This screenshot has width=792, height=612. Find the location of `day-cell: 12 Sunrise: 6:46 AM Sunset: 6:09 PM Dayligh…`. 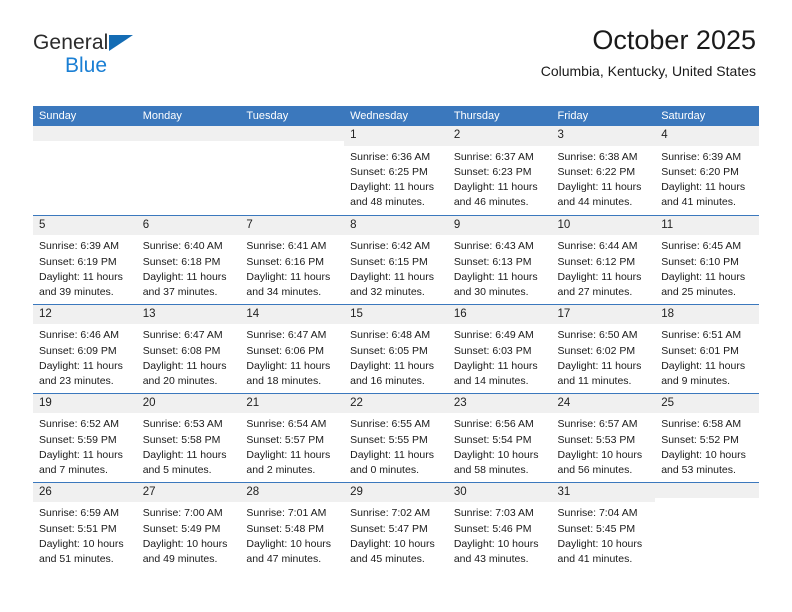

day-cell: 12 Sunrise: 6:46 AM Sunset: 6:09 PM Dayligh… is located at coordinates (85, 348).